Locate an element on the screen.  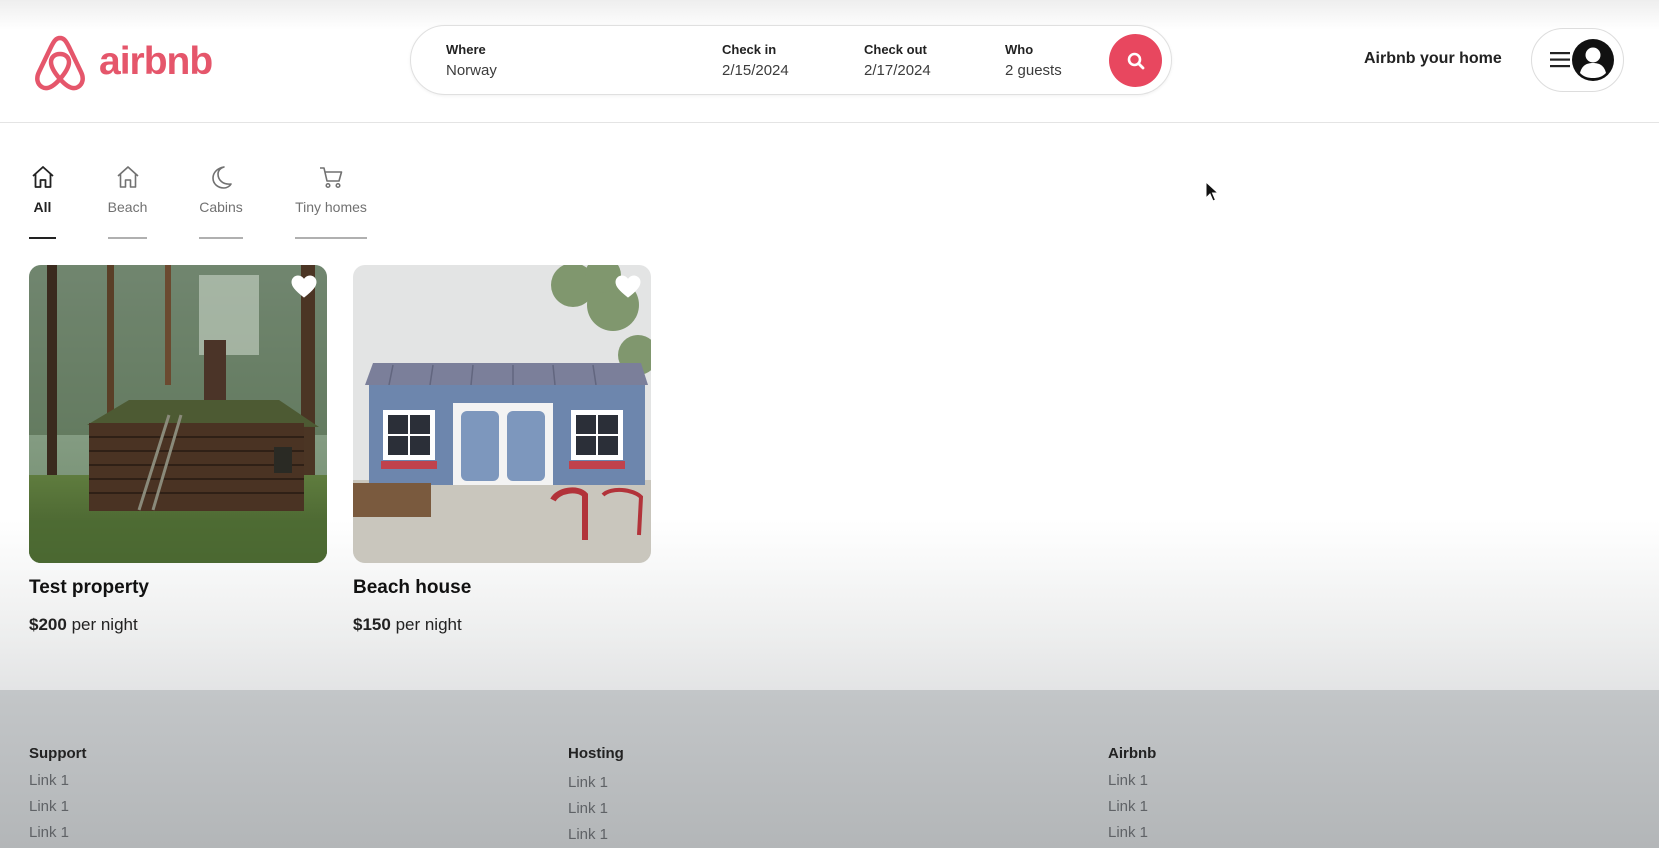
listing-photo-log-cabin is located at coordinates (178, 414).